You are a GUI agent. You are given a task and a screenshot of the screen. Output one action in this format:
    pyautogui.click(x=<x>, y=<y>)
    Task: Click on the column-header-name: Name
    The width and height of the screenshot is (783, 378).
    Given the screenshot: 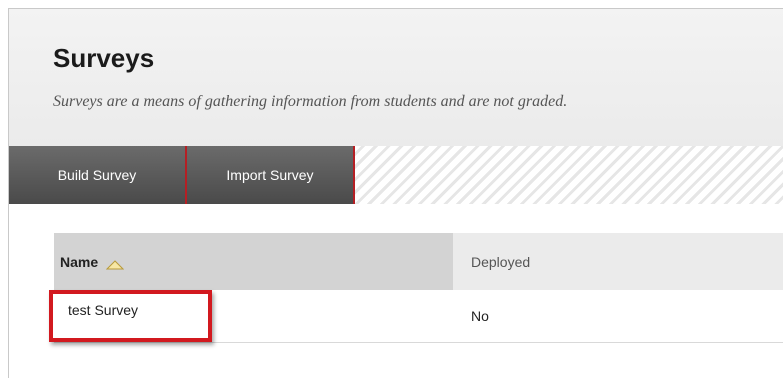 What is the action you would take?
    pyautogui.click(x=253, y=261)
    